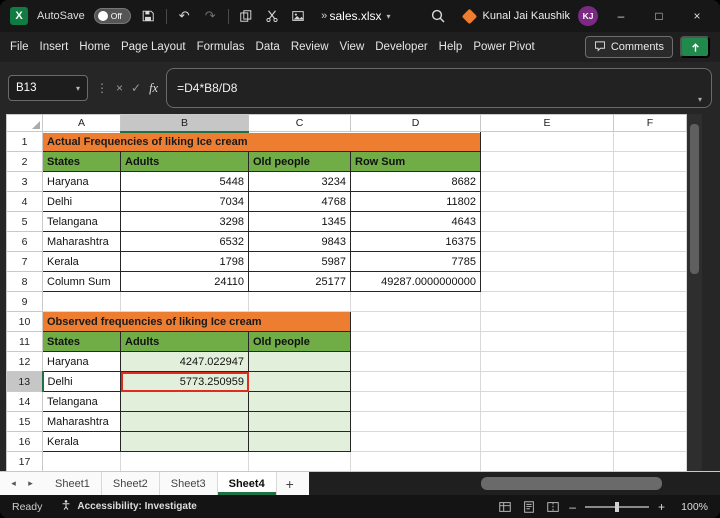 This screenshot has width=720, height=518. Describe the element at coordinates (299, 401) in the screenshot. I see `cell-C14` at that location.